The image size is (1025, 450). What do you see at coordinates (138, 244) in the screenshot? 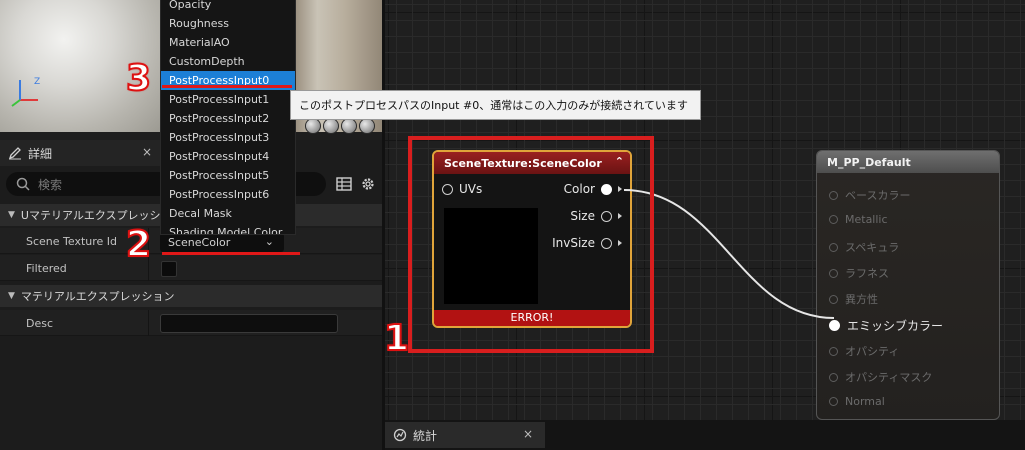
I see `annotation-number: 2` at bounding box center [138, 244].